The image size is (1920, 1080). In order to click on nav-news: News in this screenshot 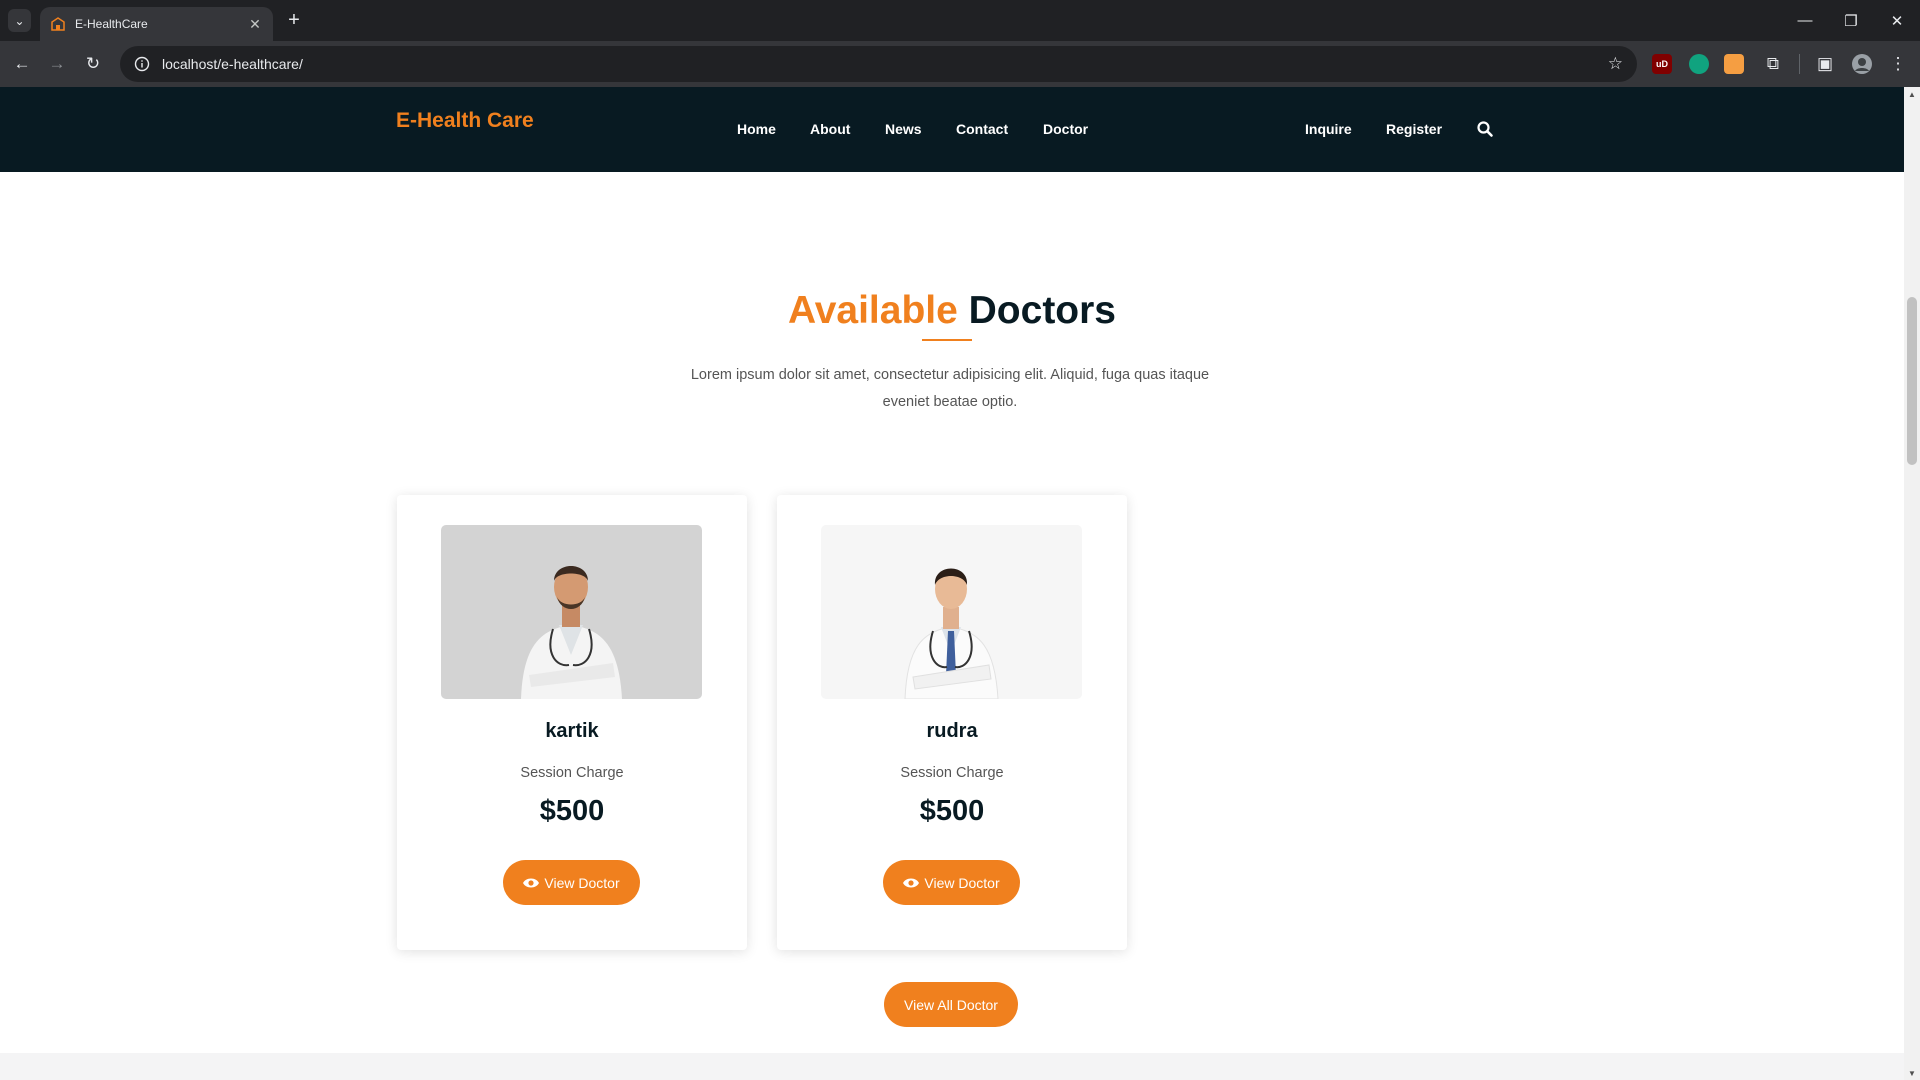, I will do `click(903, 129)`.